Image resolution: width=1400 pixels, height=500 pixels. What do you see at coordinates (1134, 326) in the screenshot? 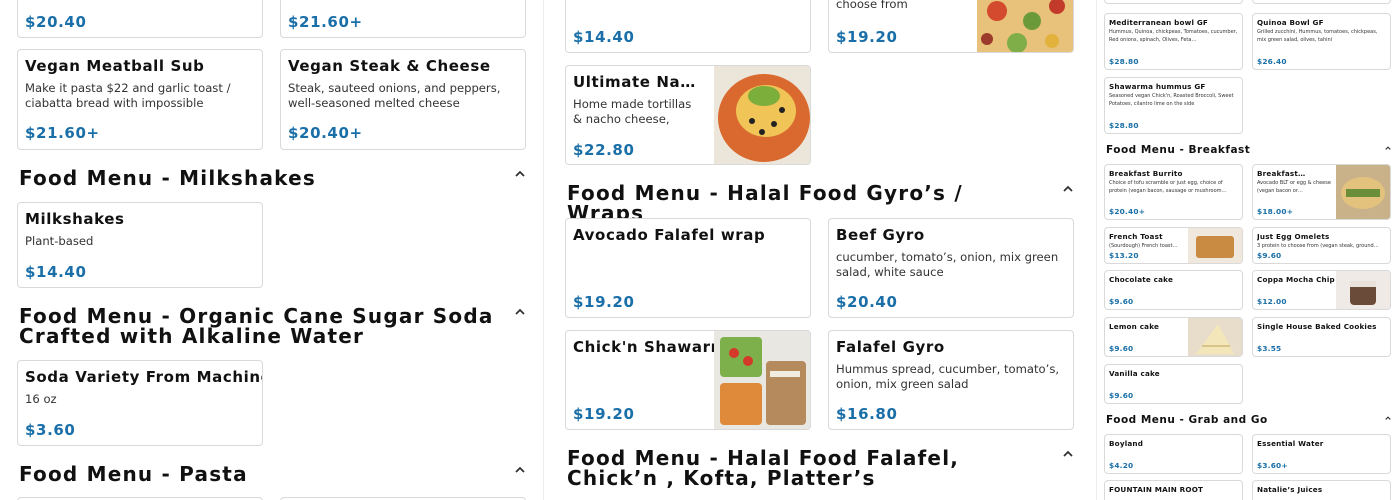
I see `item-title: Lemon cake` at bounding box center [1134, 326].